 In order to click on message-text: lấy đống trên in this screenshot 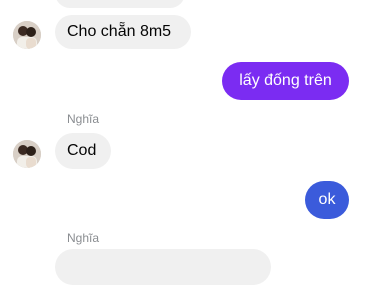, I will do `click(285, 80)`.